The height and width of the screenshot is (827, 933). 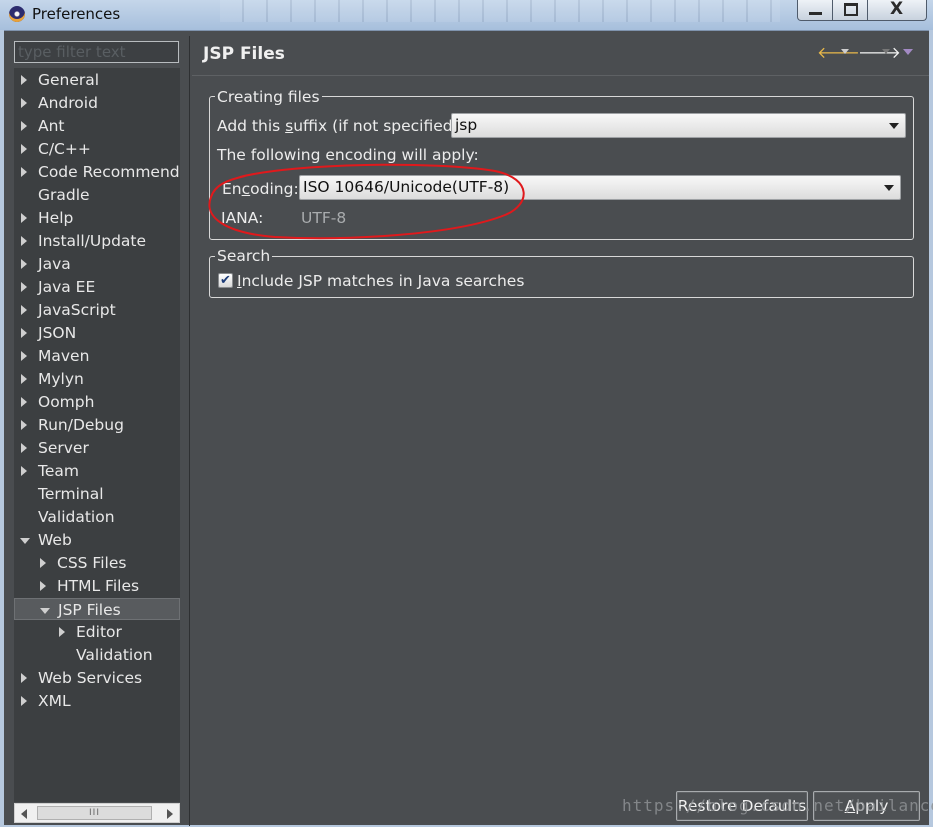 What do you see at coordinates (251, 126) in the screenshot?
I see `suffix-label-part: Add this` at bounding box center [251, 126].